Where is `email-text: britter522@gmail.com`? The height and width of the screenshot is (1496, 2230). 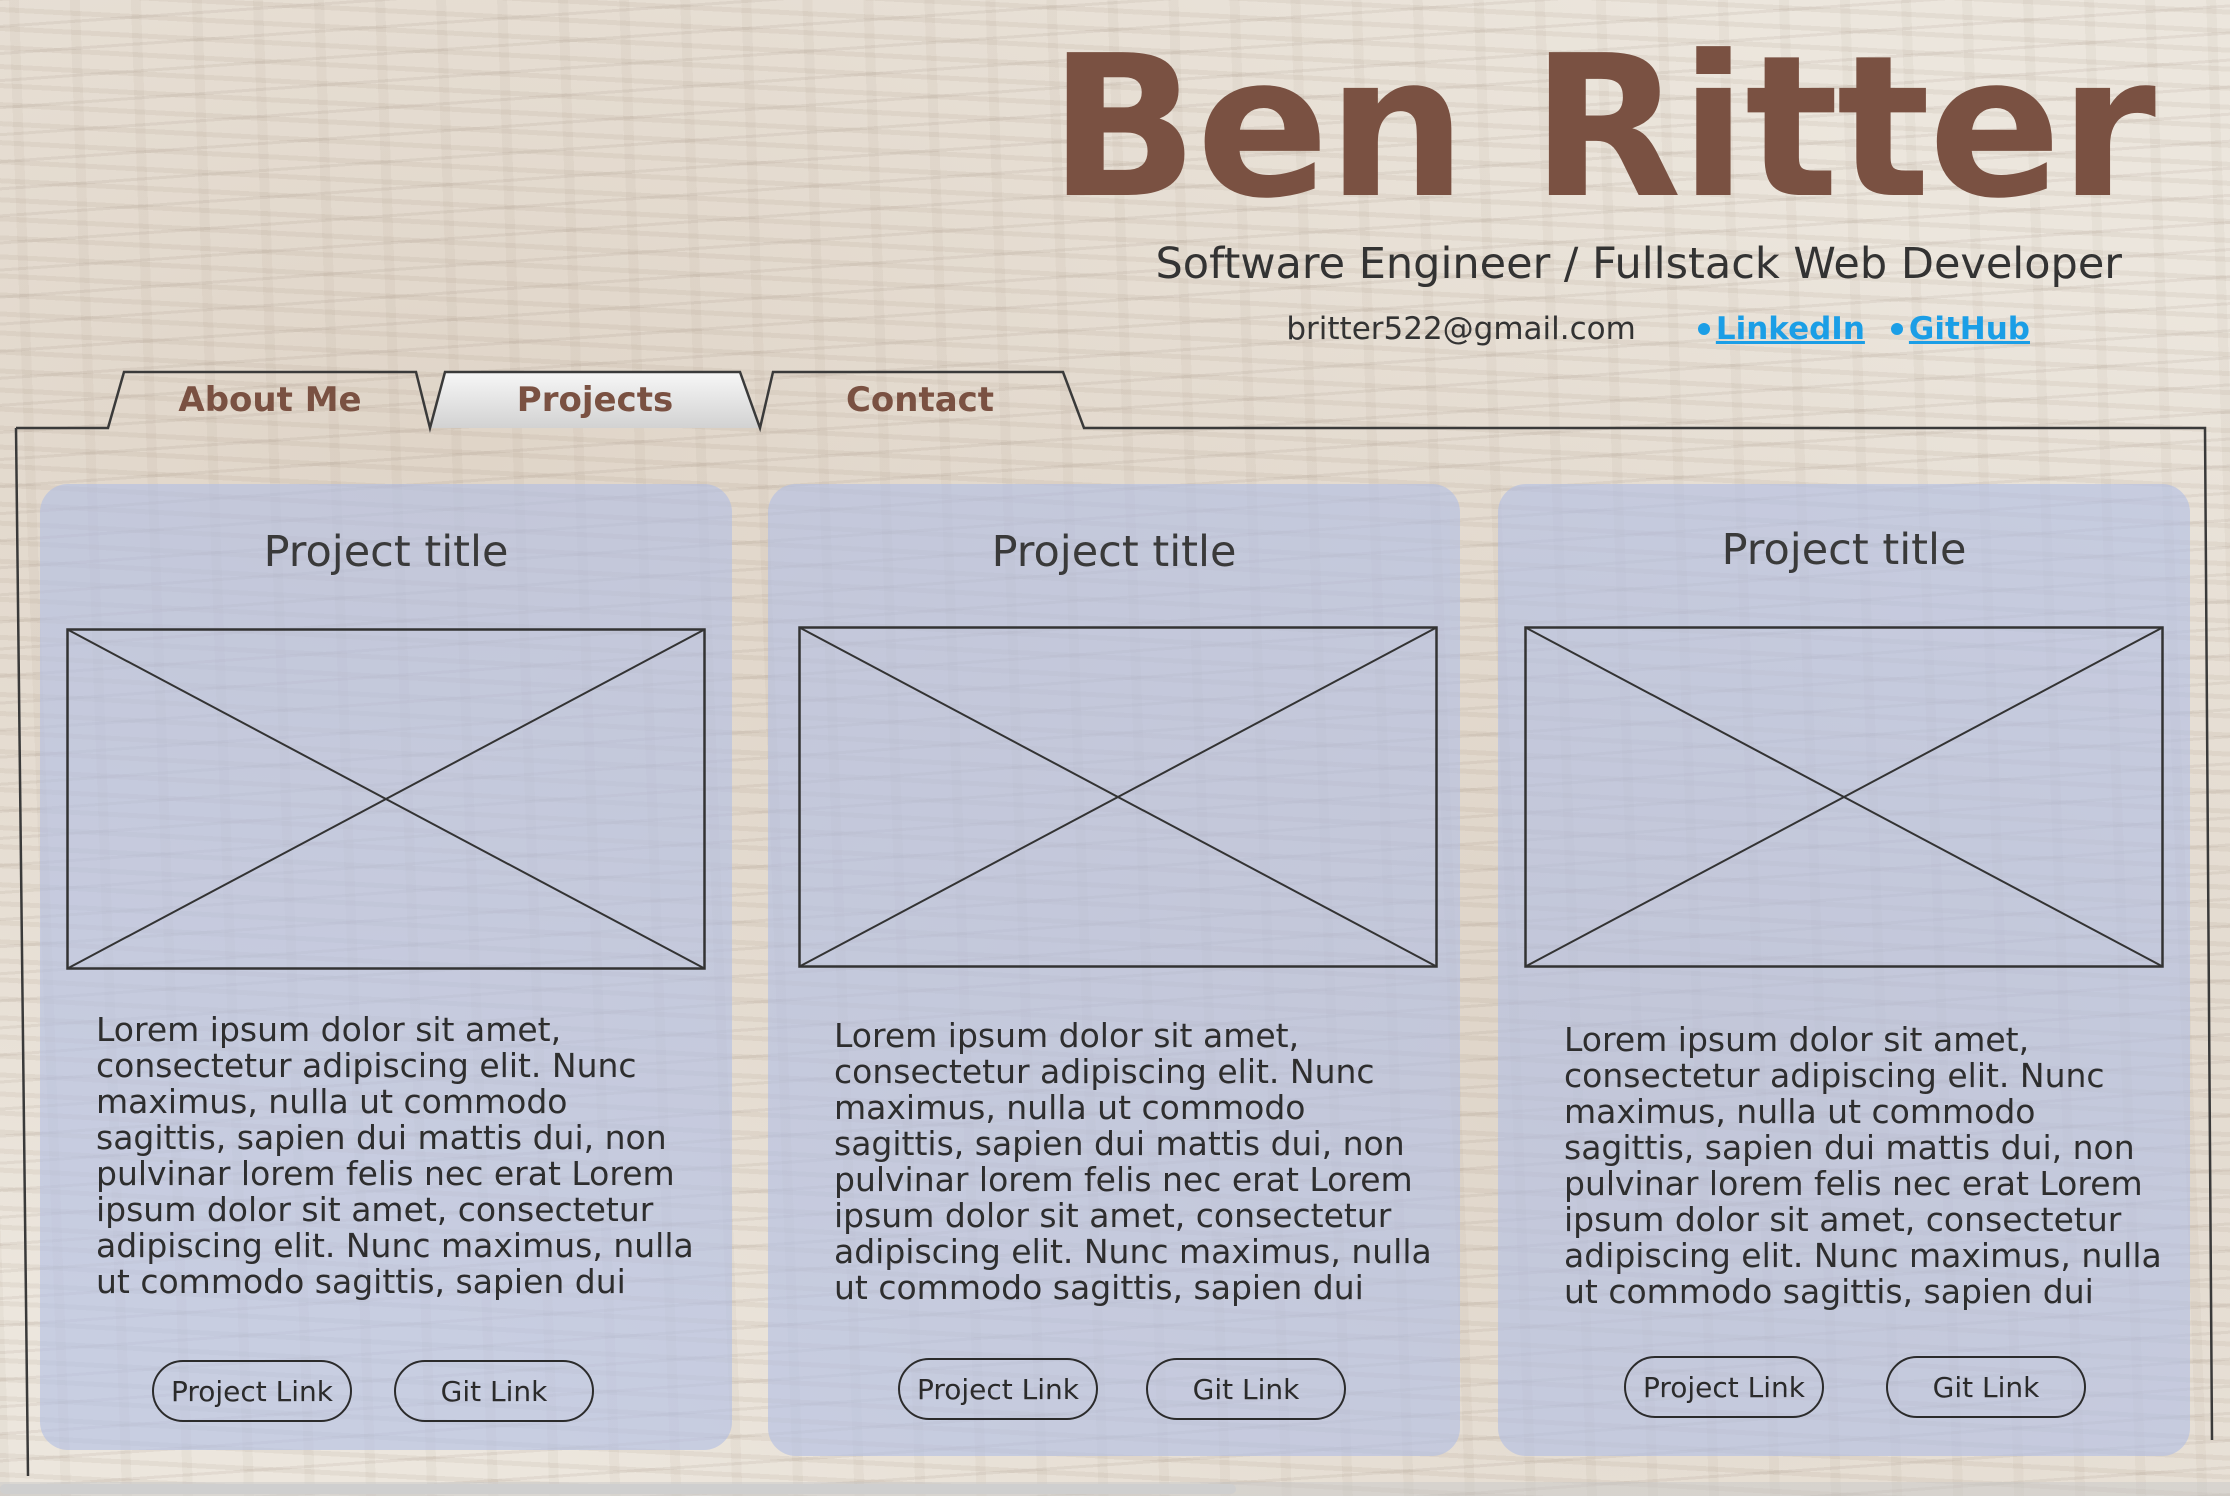
email-text: britter522@gmail.com is located at coordinates (1461, 329).